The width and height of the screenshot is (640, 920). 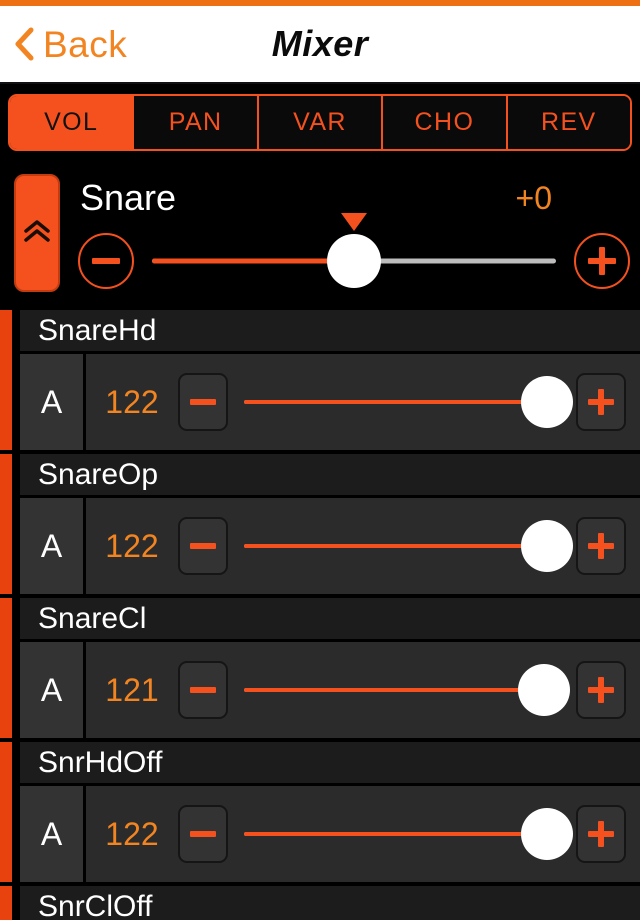 I want to click on track-name: SnrClOff, so click(x=330, y=903).